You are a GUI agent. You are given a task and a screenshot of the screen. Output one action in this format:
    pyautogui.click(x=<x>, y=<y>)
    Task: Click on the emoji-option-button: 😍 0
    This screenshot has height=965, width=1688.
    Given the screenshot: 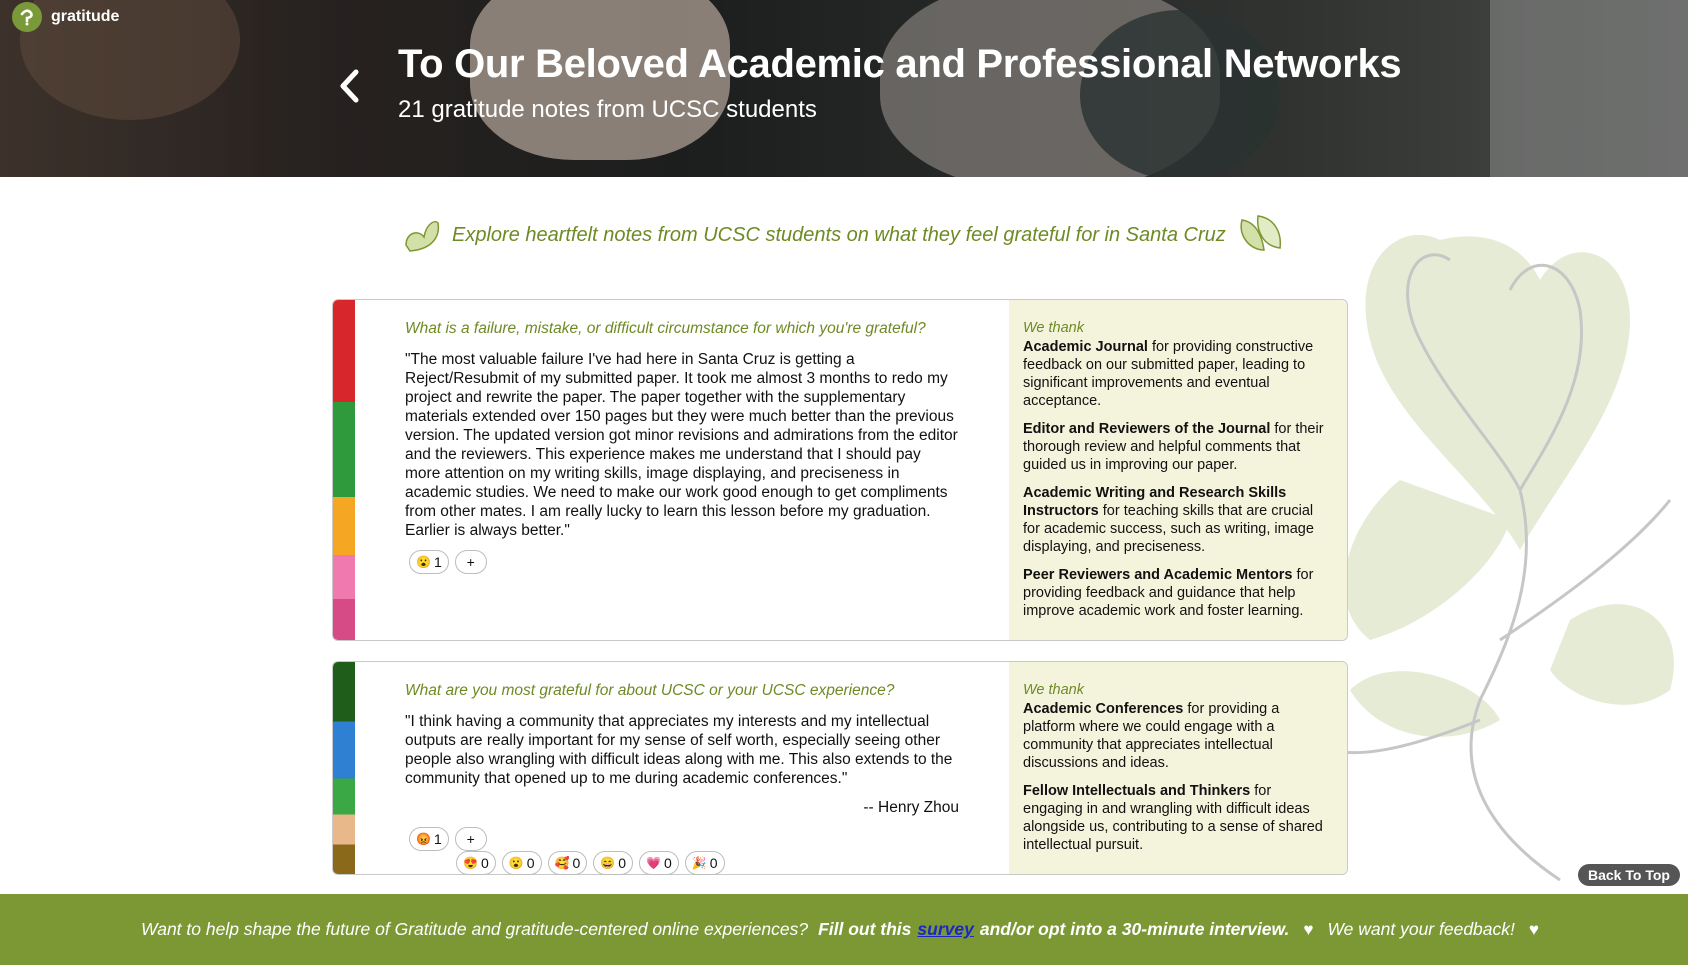 What is the action you would take?
    pyautogui.click(x=476, y=863)
    